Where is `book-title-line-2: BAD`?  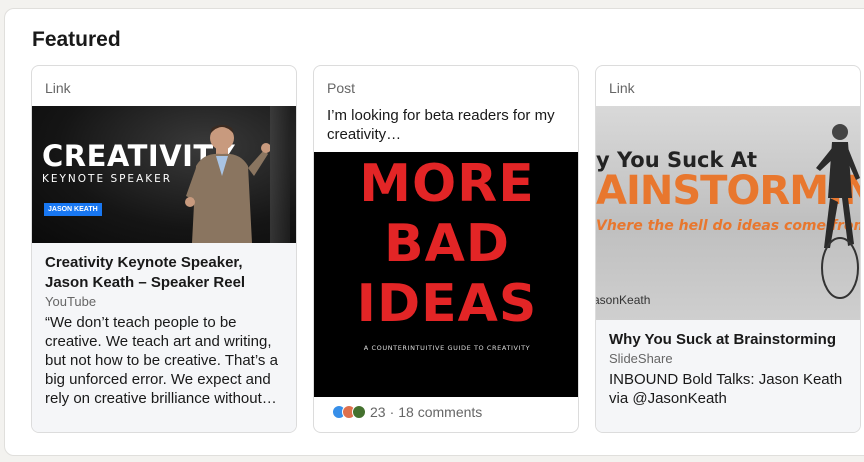
book-title-line-2: BAD is located at coordinates (447, 244).